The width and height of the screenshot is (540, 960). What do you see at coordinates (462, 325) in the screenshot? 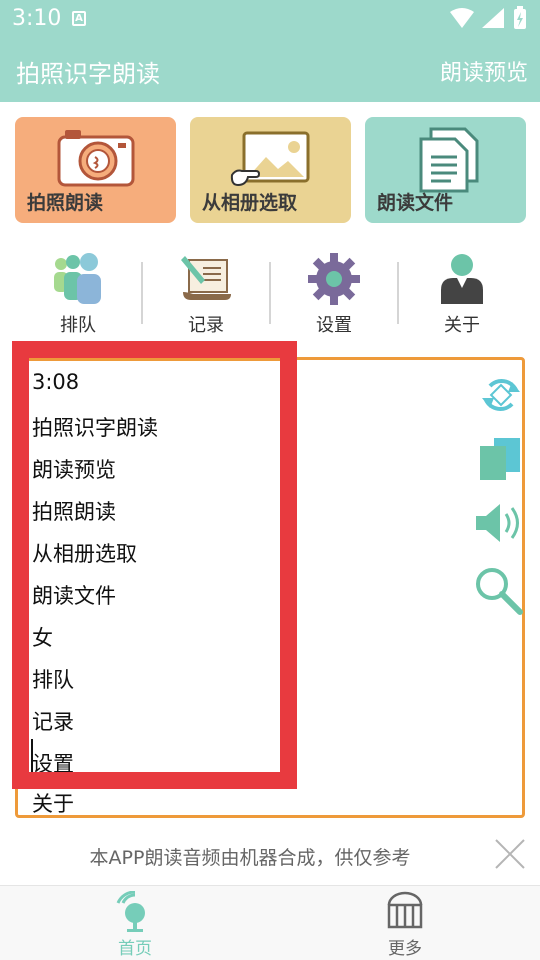
I see `quick-label-about: 关于` at bounding box center [462, 325].